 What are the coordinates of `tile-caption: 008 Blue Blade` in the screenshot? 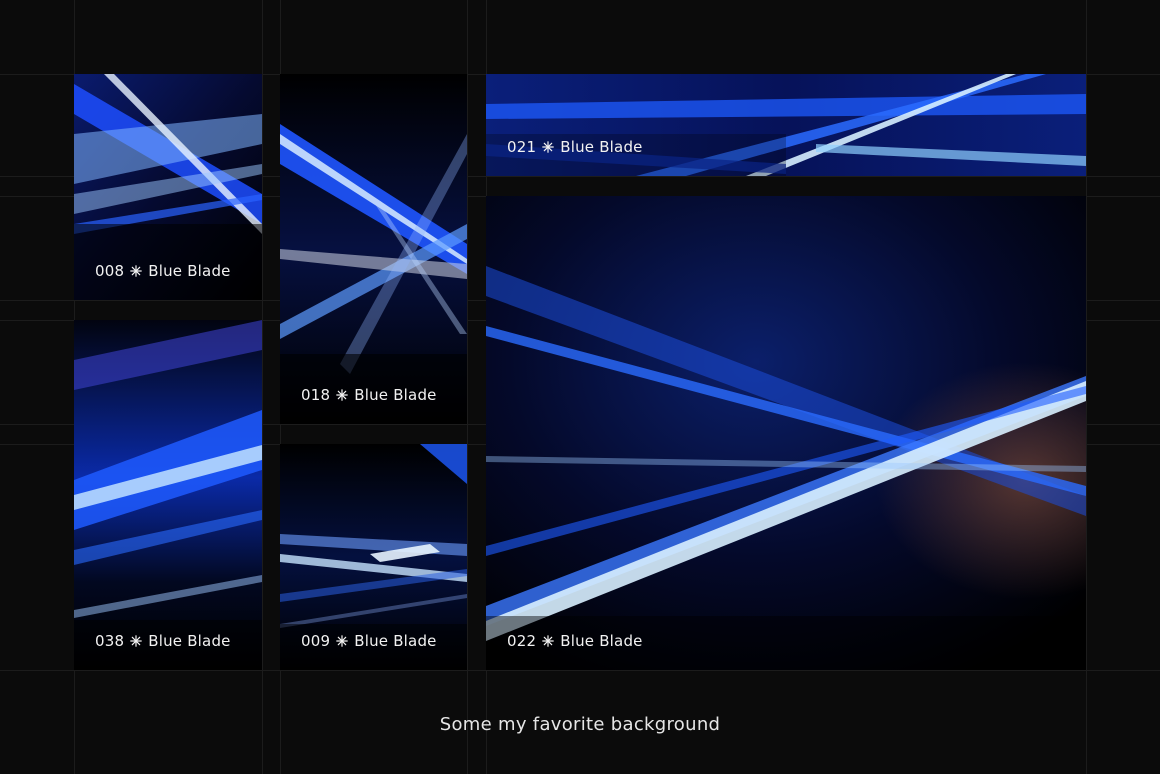 It's located at (163, 271).